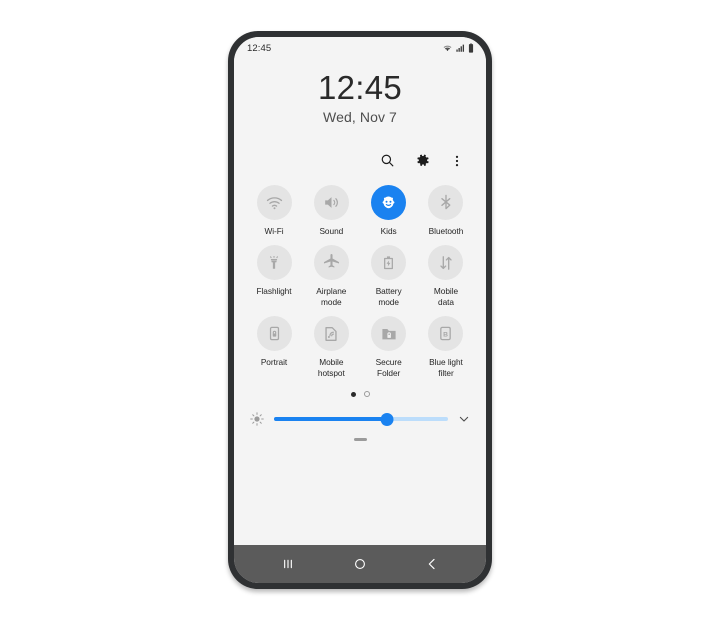 This screenshot has width=720, height=620. What do you see at coordinates (360, 161) in the screenshot?
I see `quick-settings-action-row` at bounding box center [360, 161].